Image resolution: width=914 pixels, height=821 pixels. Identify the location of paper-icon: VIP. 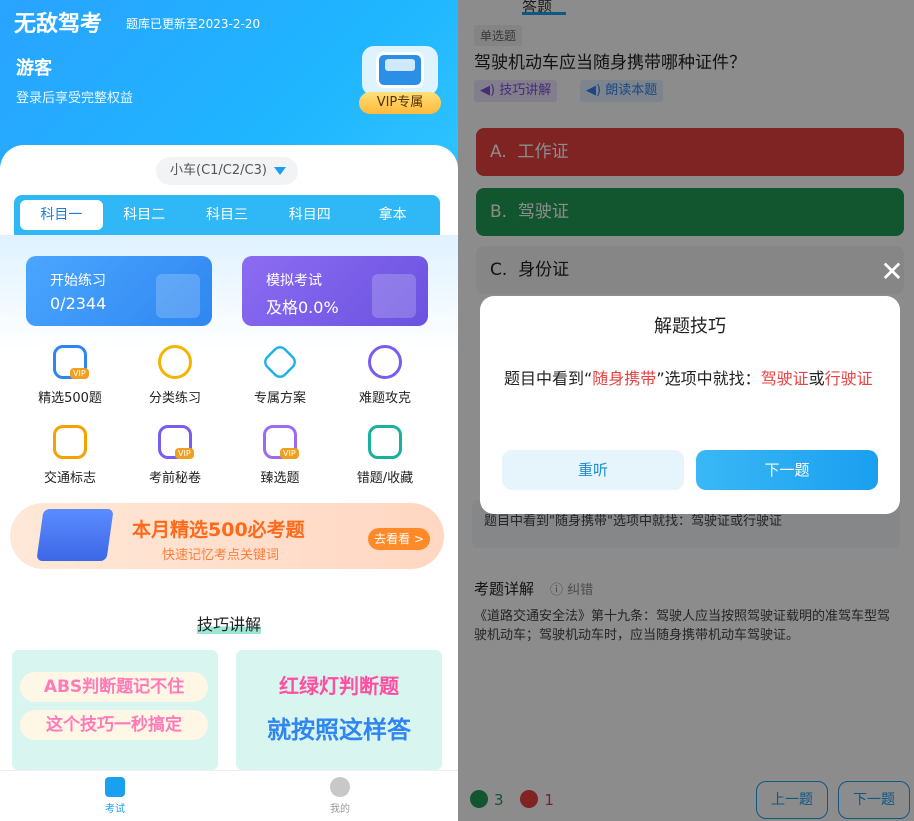
(176, 442).